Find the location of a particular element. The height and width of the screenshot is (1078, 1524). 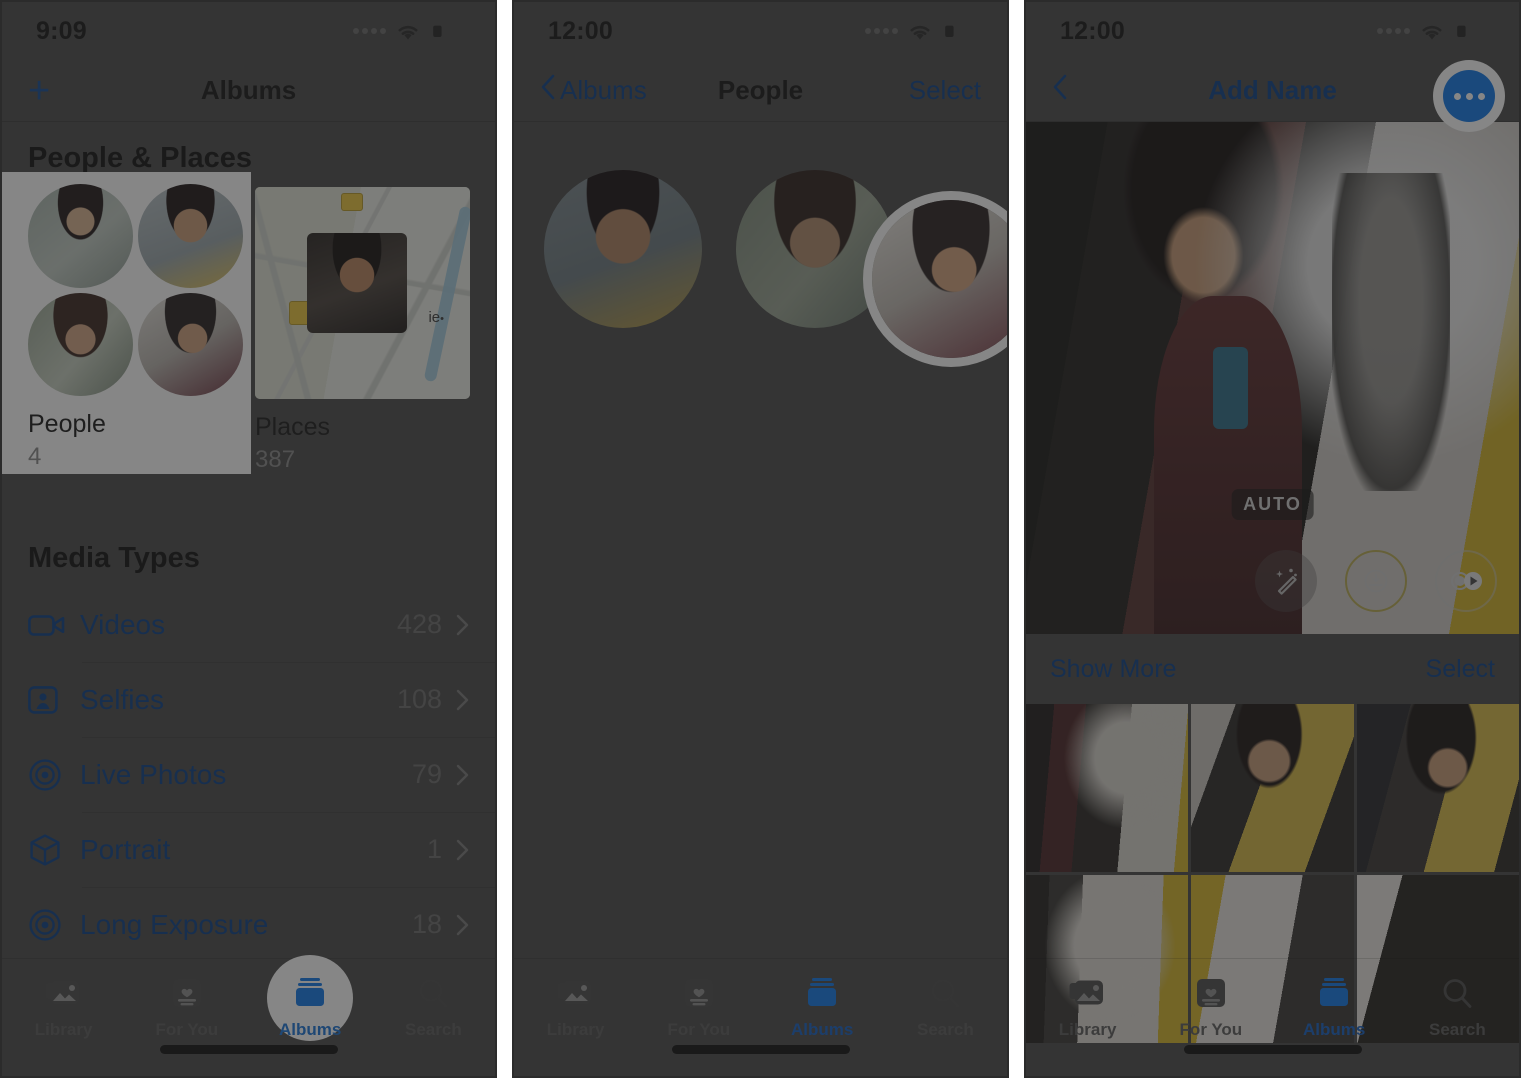

selfie-icon is located at coordinates (54, 700).